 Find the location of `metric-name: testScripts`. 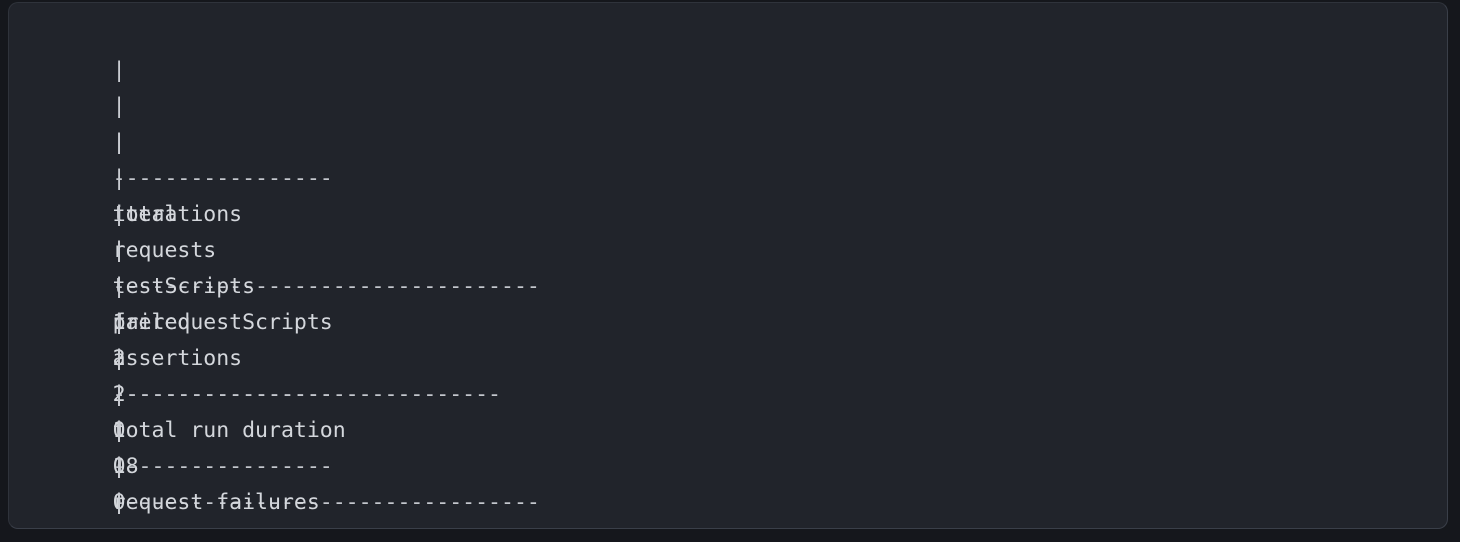

metric-name: testScripts is located at coordinates (184, 286).